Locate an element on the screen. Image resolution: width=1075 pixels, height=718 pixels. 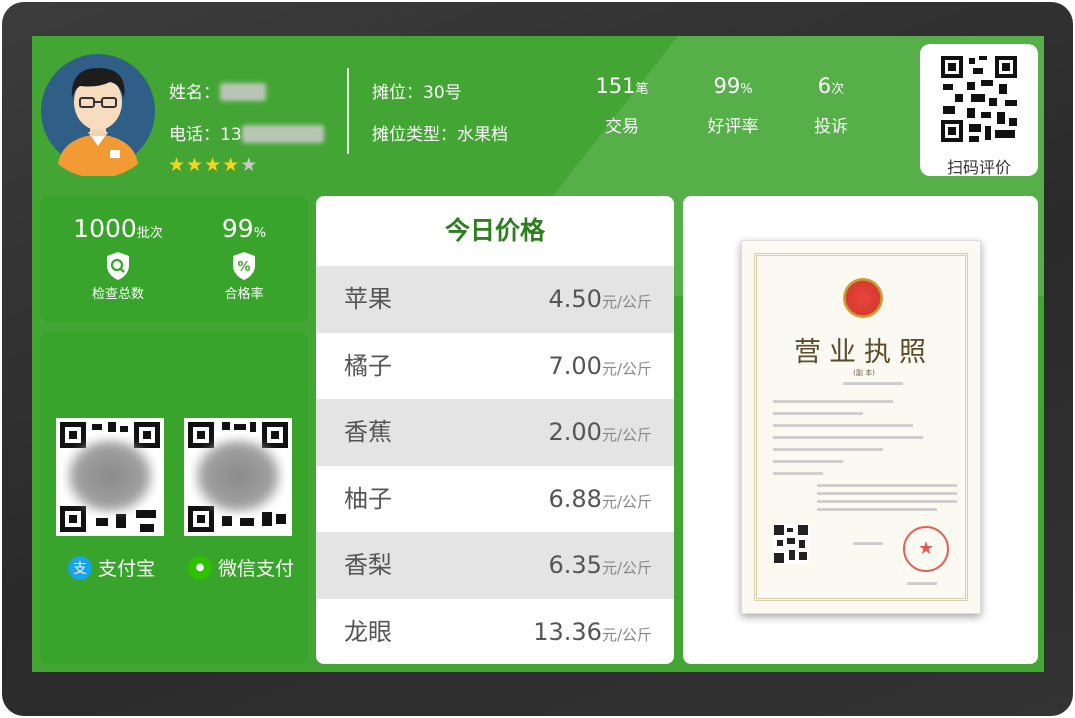
fruit-price: 6.88元/公斤 is located at coordinates (601, 501).